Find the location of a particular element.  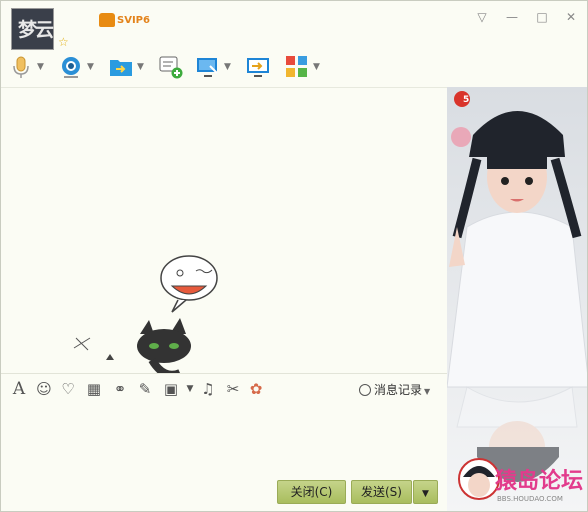

message-history-button: 消息记录 ▼ is located at coordinates (394, 389).